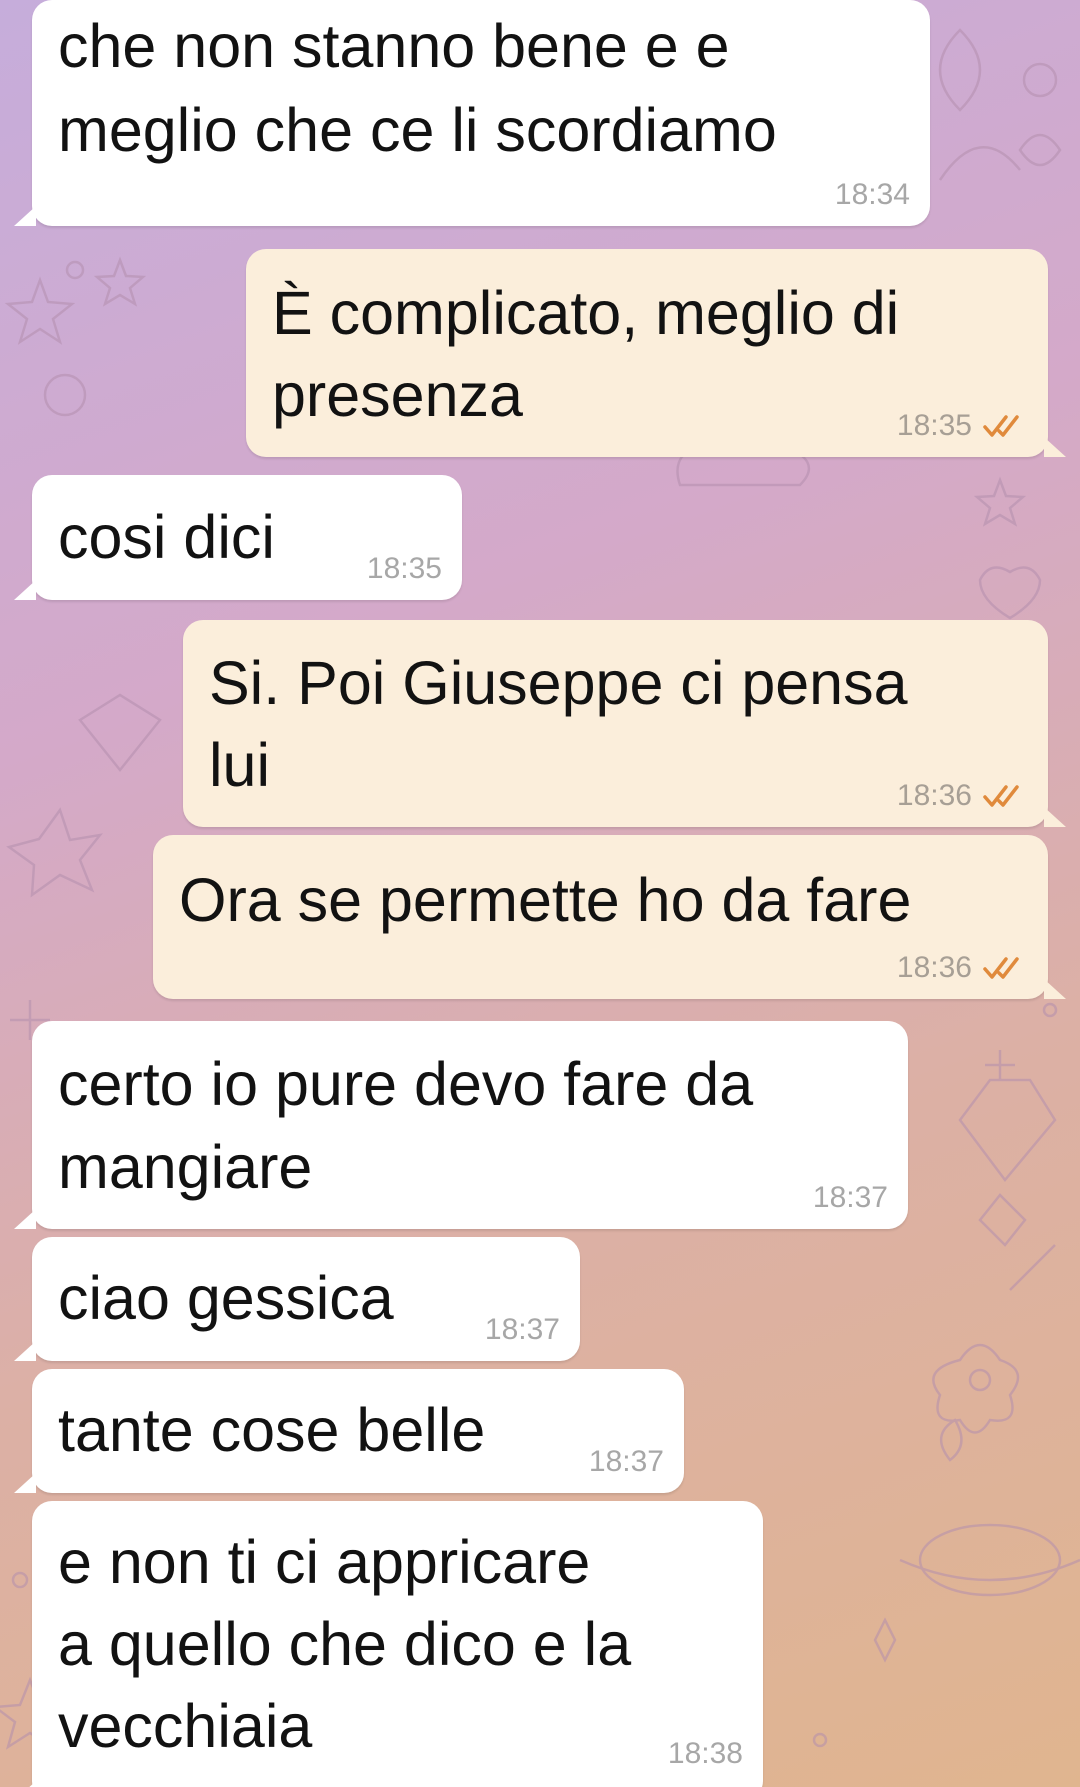 The image size is (1080, 1787). What do you see at coordinates (558, 683) in the screenshot?
I see `message-text-line: Si. Poi Giuseppe ci pensa` at bounding box center [558, 683].